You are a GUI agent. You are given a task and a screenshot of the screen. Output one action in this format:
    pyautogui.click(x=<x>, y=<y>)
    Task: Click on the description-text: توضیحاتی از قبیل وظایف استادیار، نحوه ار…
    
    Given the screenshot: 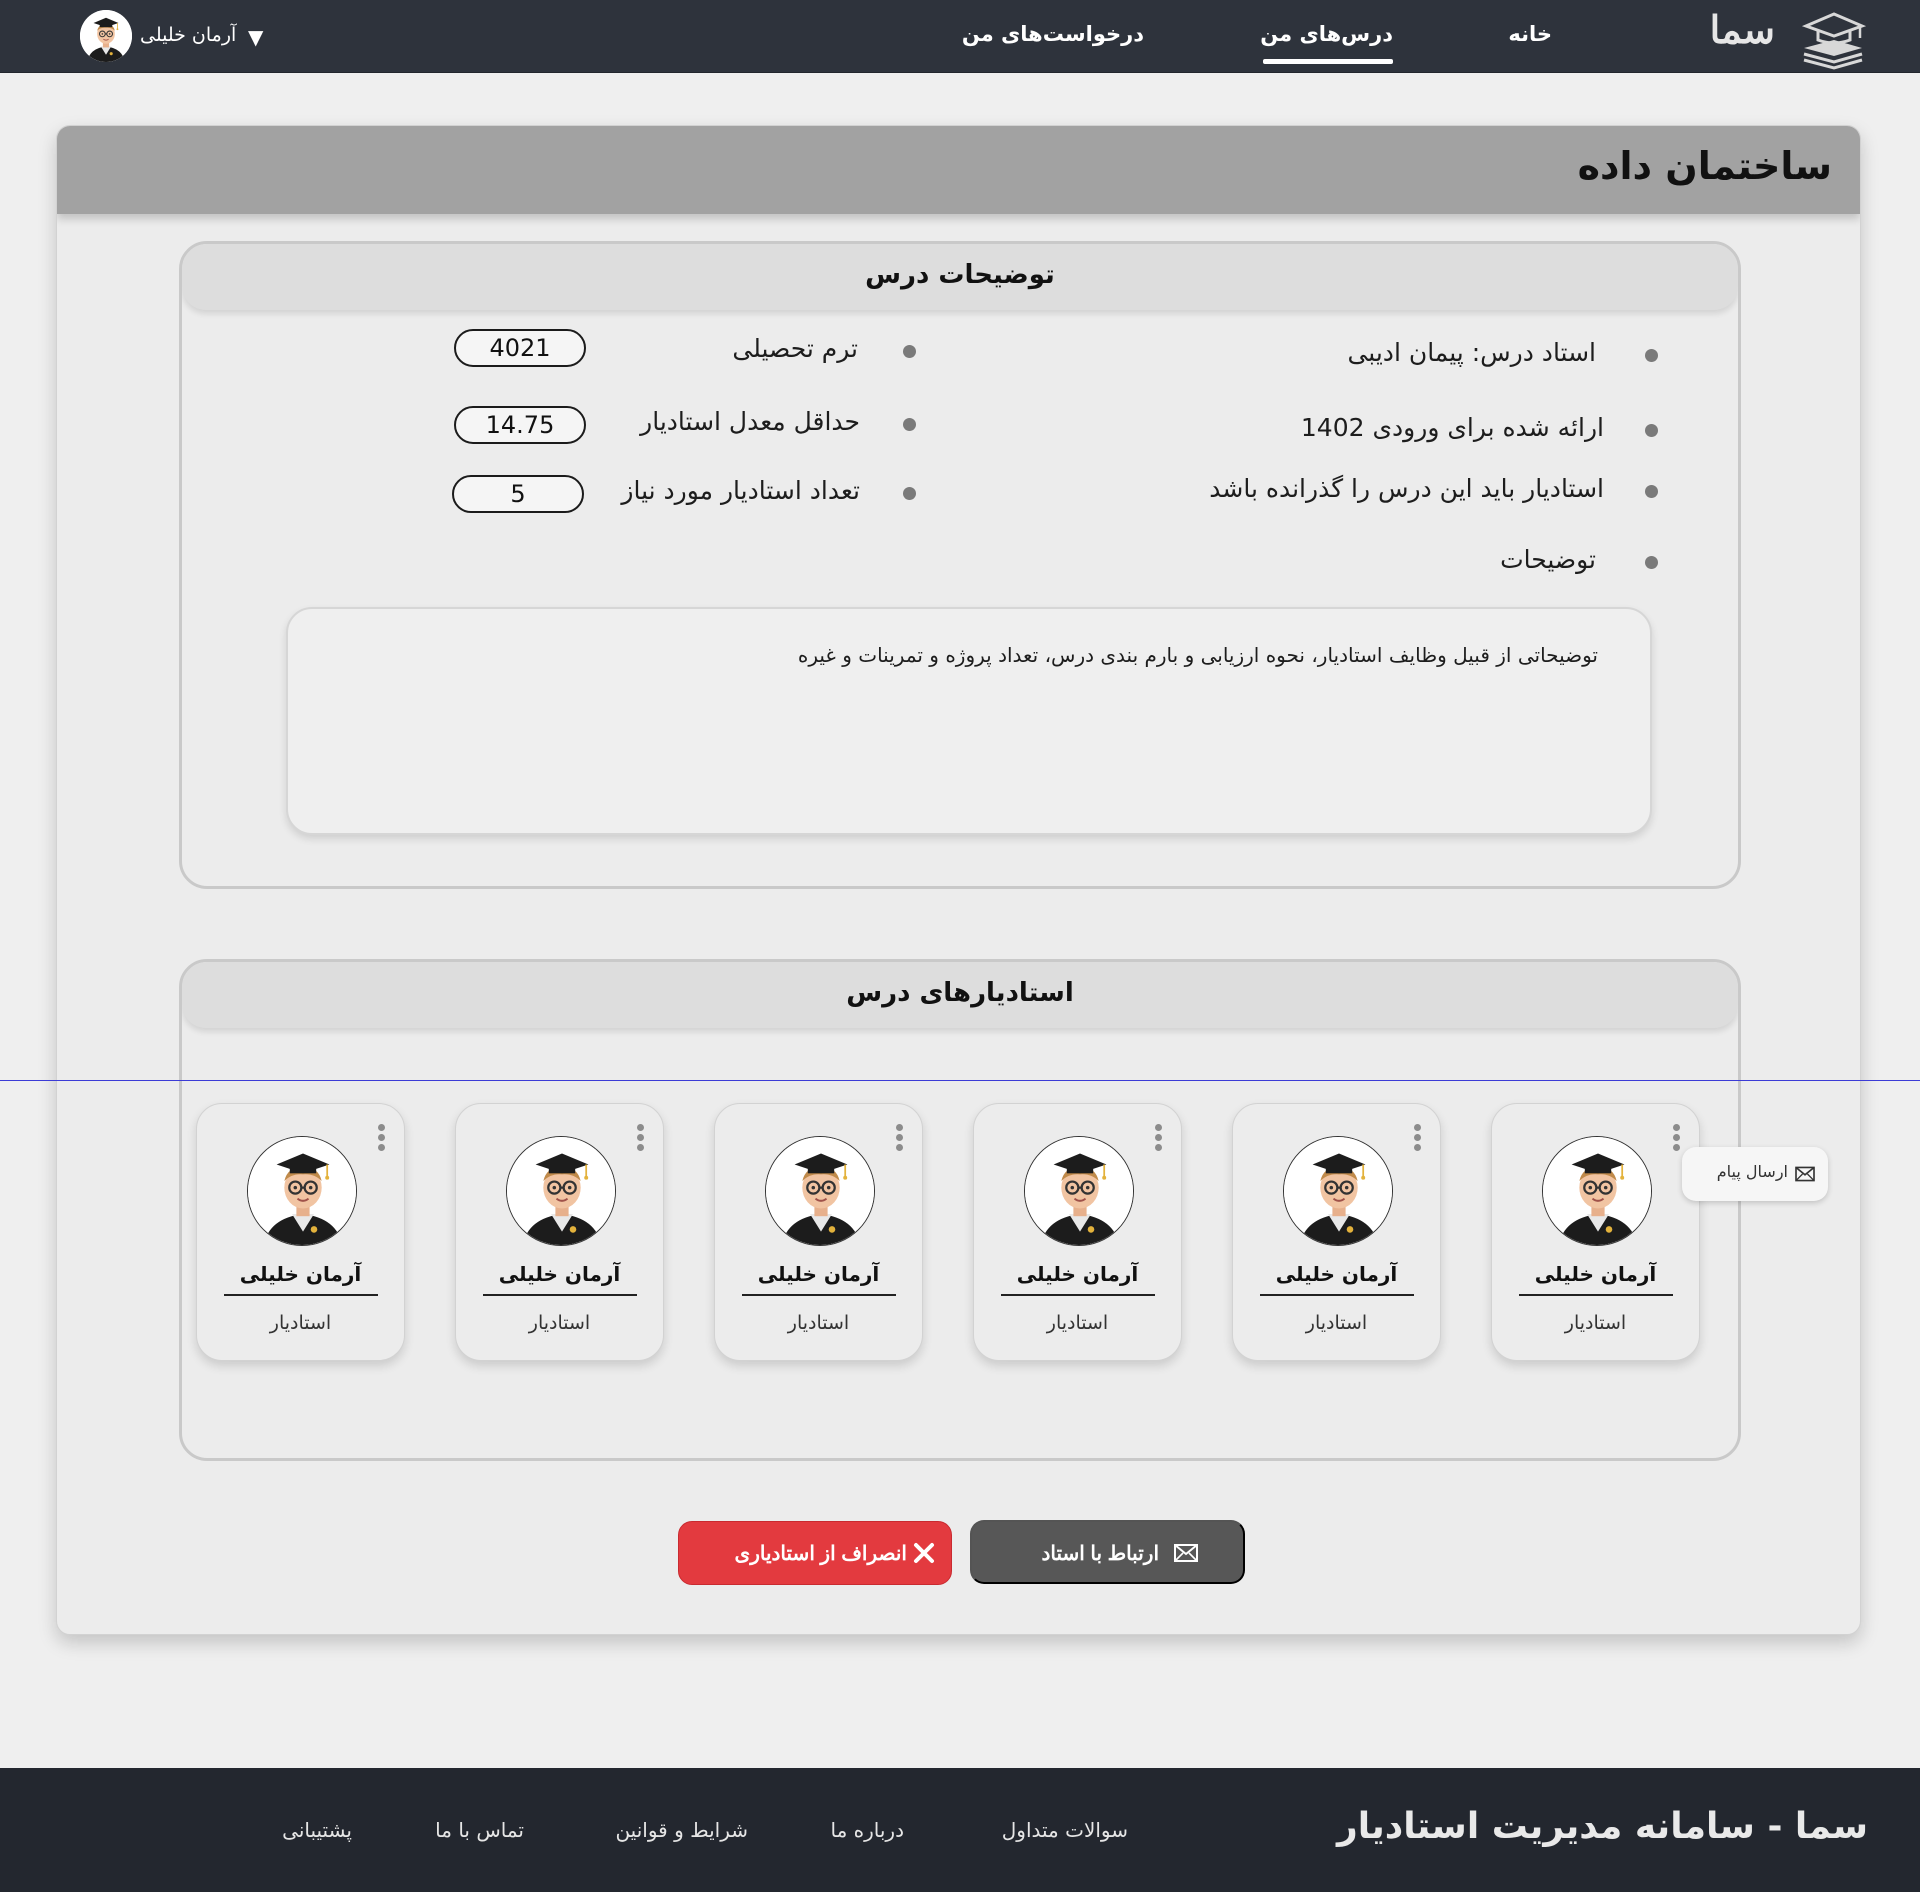 What is the action you would take?
    pyautogui.click(x=1197, y=655)
    